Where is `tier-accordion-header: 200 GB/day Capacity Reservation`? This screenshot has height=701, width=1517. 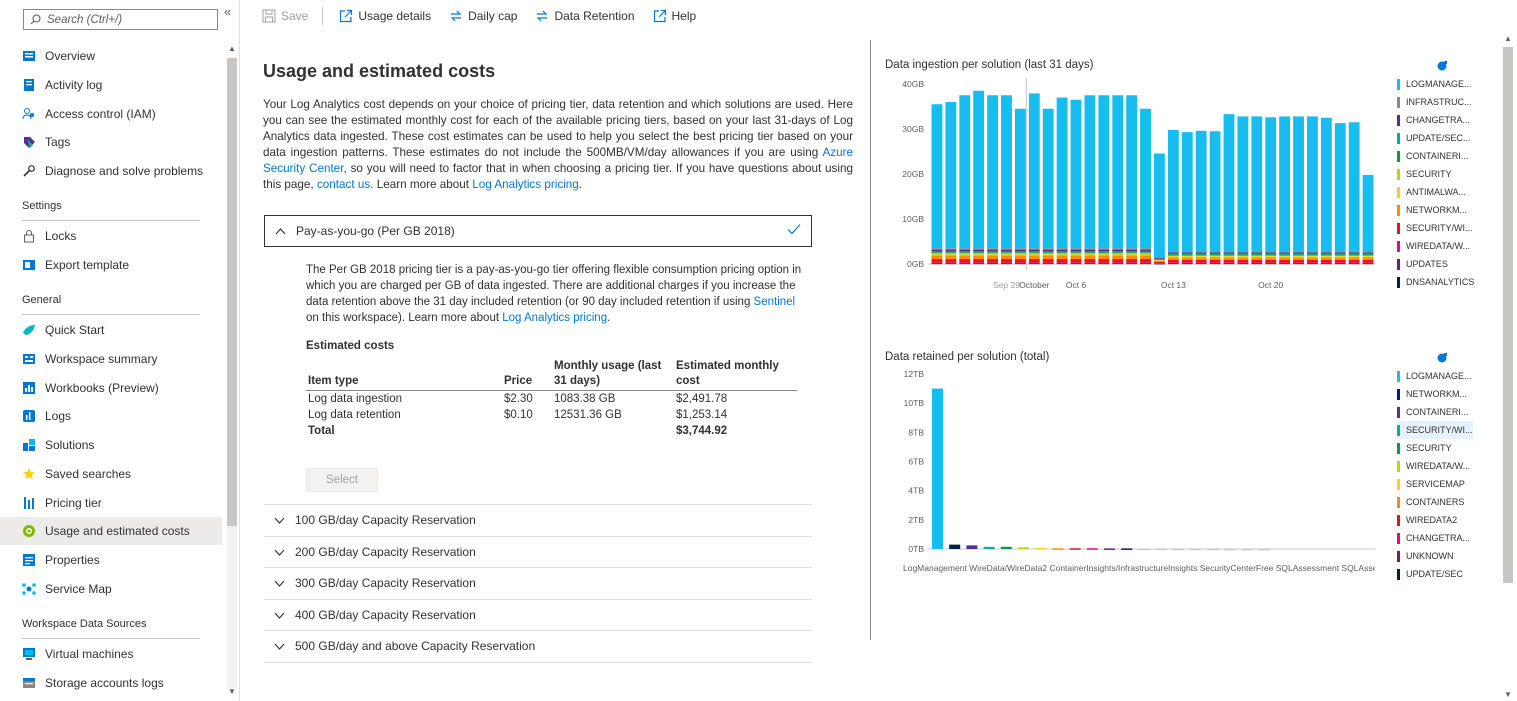 tier-accordion-header: 200 GB/day Capacity Reservation is located at coordinates (538, 551).